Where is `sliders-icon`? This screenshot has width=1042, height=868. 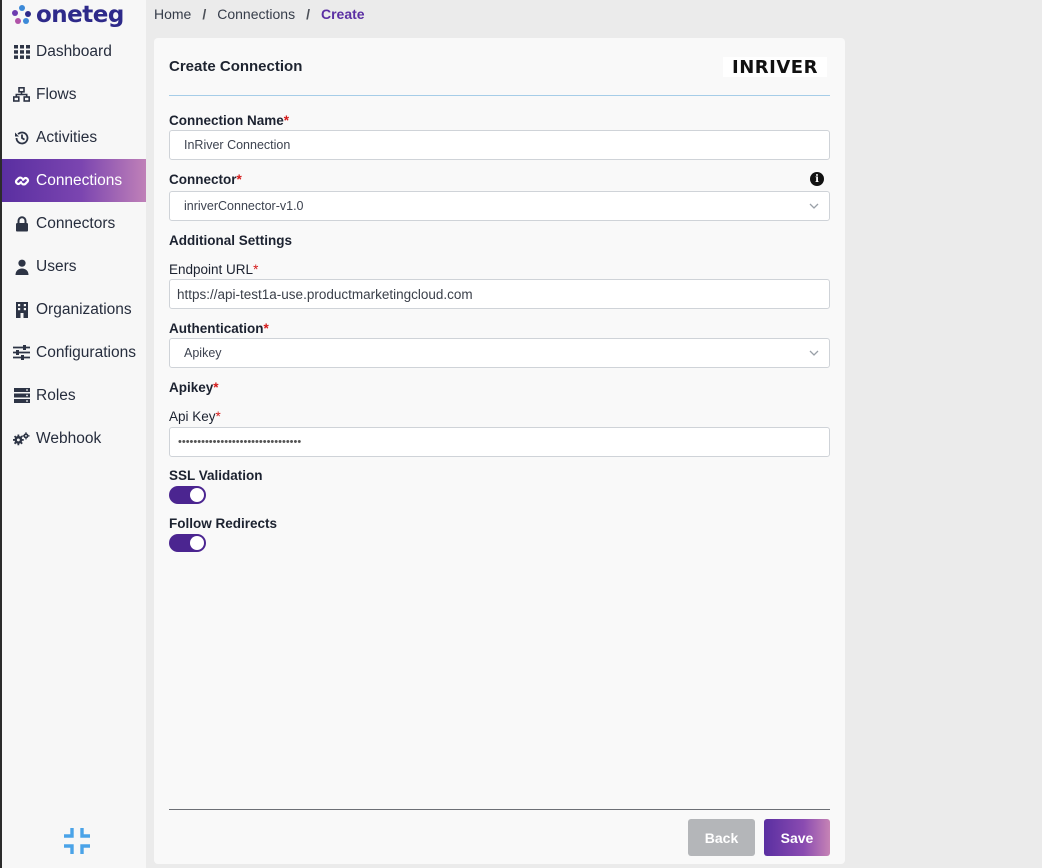
sliders-icon is located at coordinates (21, 352).